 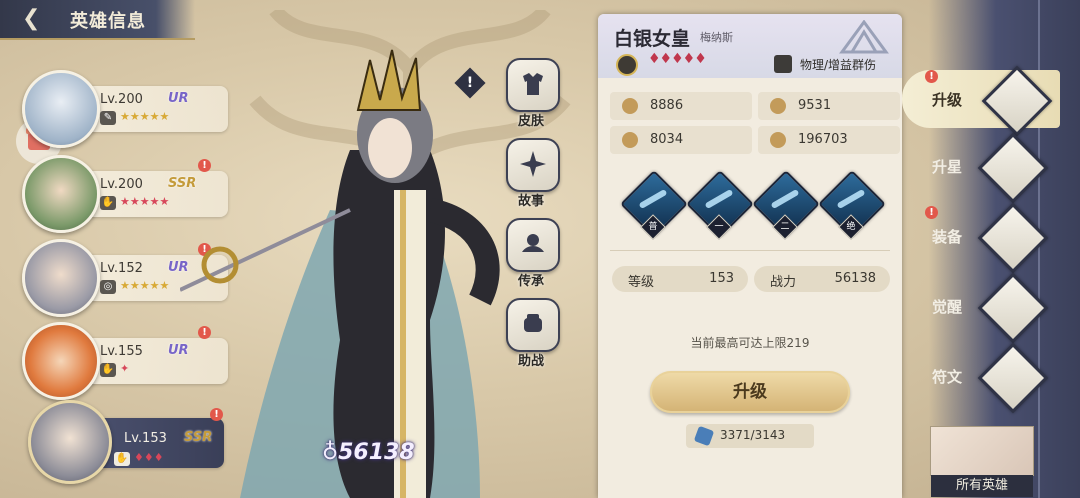 What do you see at coordinates (778, 140) in the screenshot?
I see `heart-icon` at bounding box center [778, 140].